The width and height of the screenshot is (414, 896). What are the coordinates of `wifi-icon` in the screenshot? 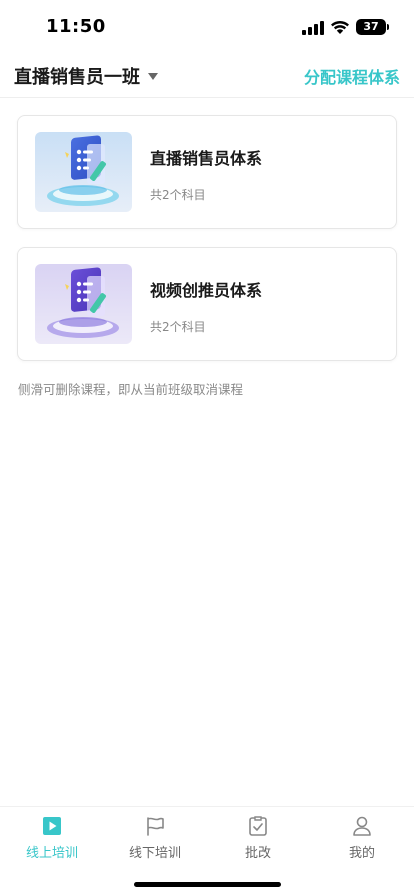 It's located at (340, 27).